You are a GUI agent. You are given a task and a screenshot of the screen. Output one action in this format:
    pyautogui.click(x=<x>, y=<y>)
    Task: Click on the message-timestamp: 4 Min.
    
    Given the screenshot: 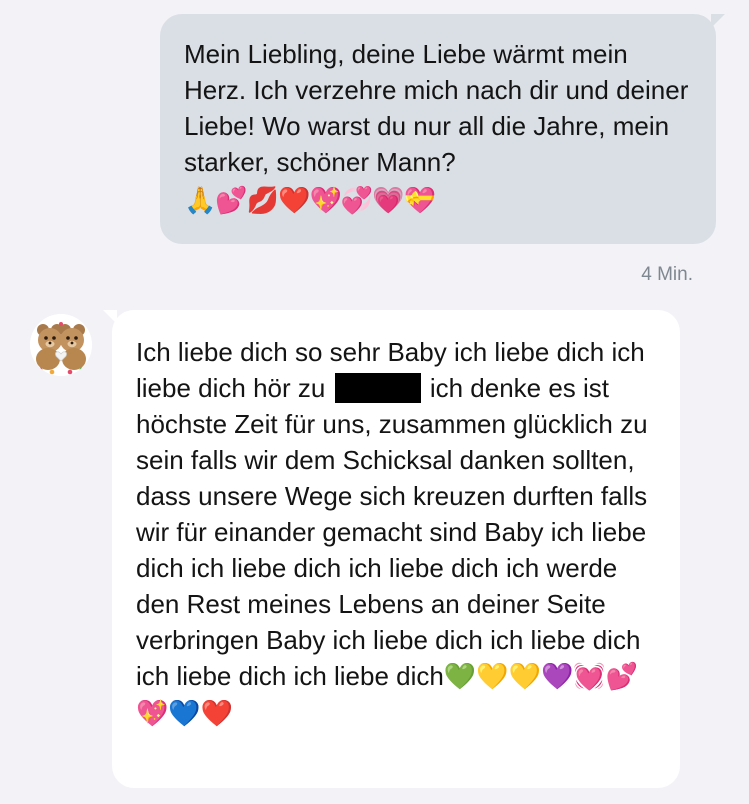 What is the action you would take?
    pyautogui.click(x=667, y=274)
    